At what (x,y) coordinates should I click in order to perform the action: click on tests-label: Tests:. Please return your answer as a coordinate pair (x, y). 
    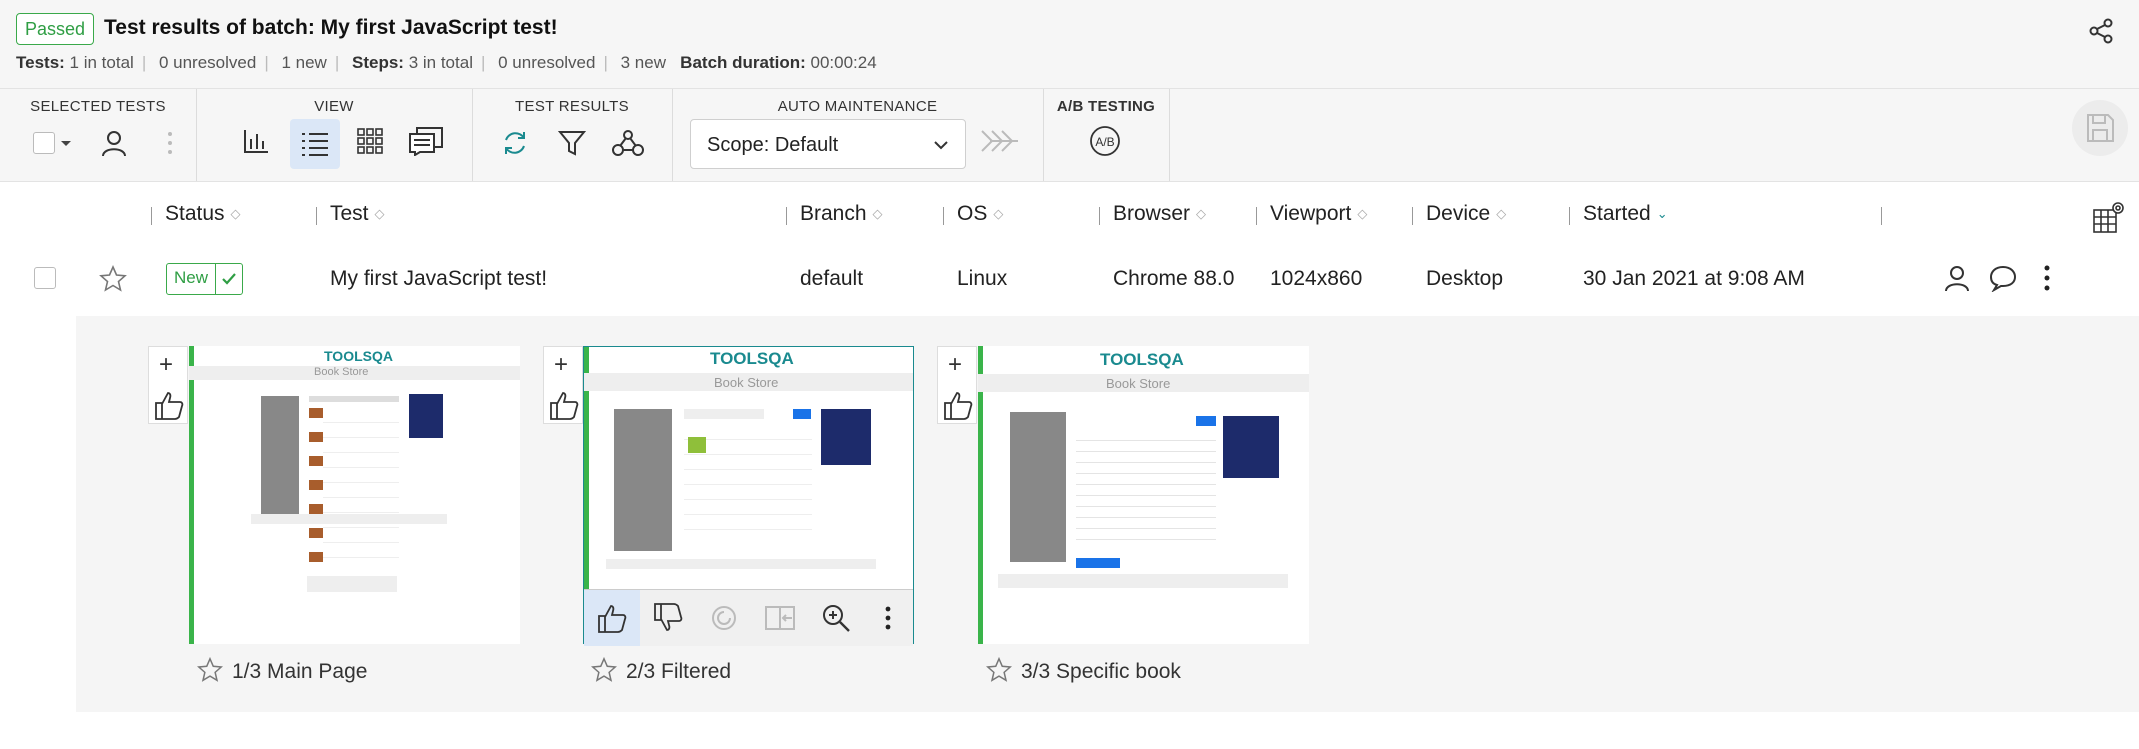
    Looking at the image, I should click on (40, 62).